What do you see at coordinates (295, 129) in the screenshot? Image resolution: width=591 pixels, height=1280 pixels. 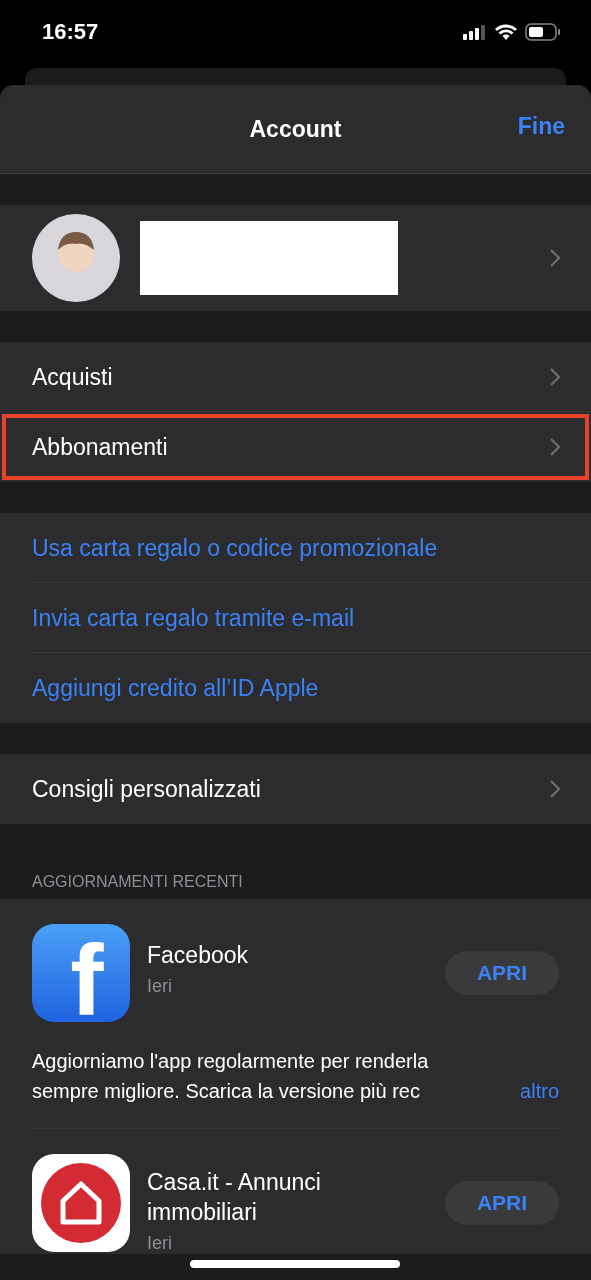 I see `sheet-title: Account` at bounding box center [295, 129].